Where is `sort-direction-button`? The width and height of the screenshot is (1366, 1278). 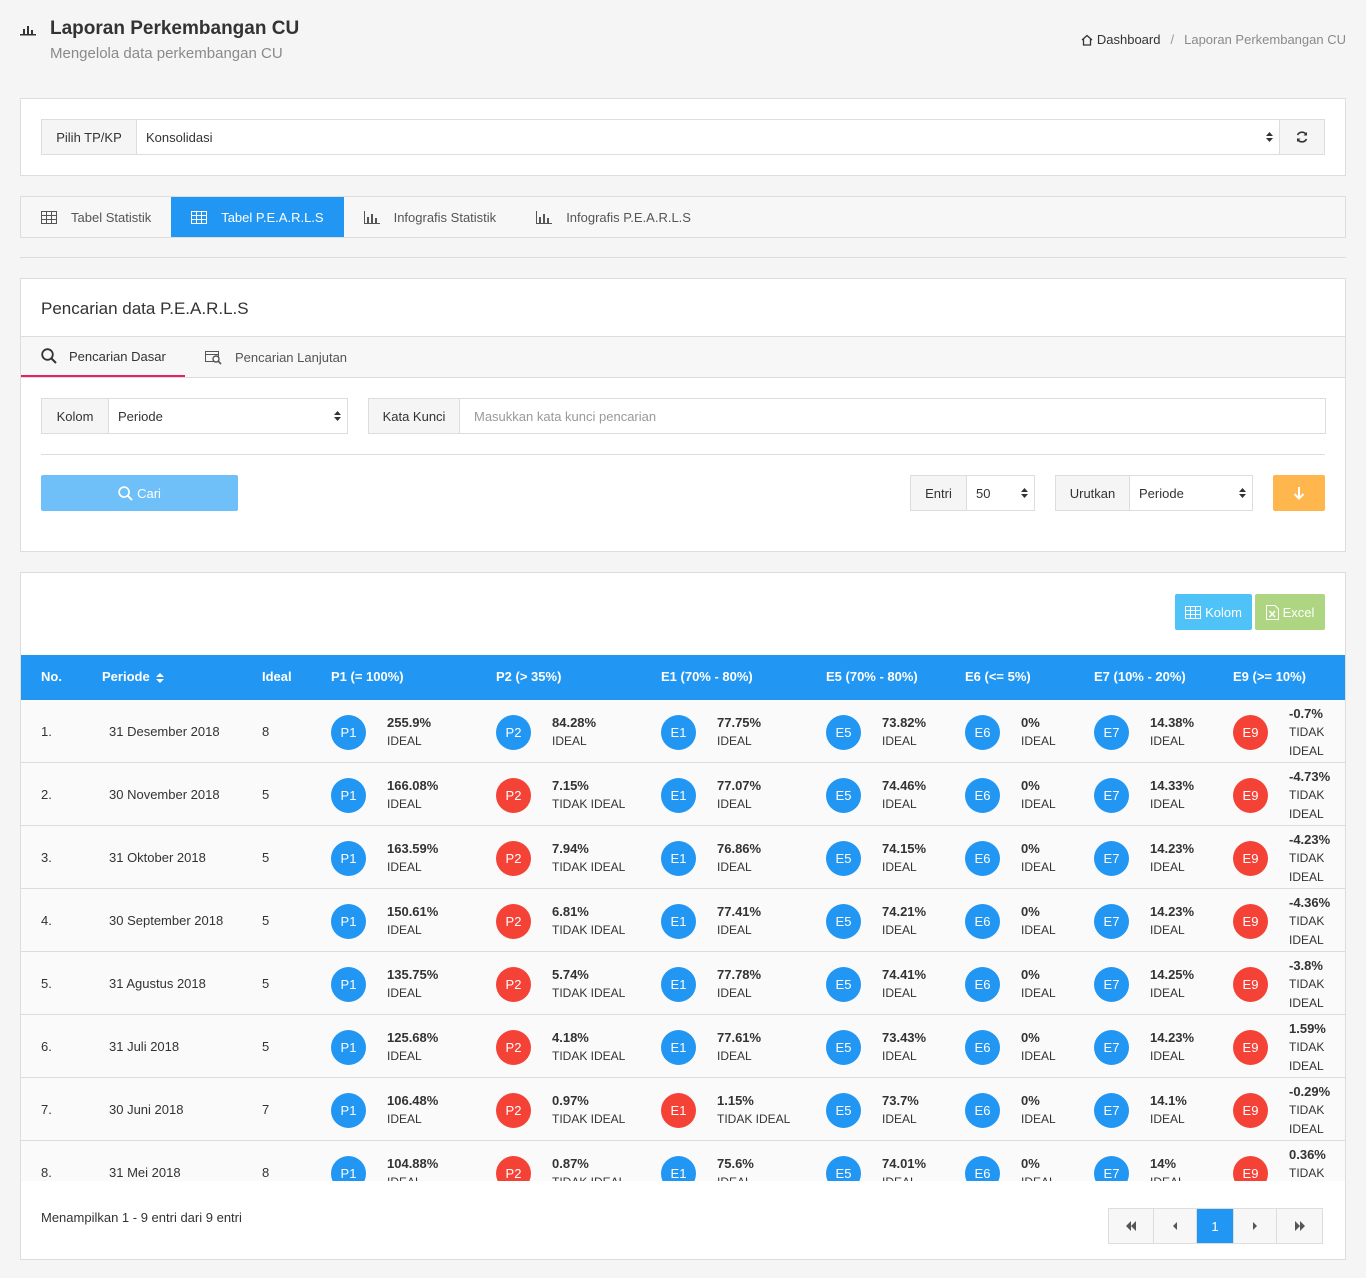
sort-direction-button is located at coordinates (1299, 493).